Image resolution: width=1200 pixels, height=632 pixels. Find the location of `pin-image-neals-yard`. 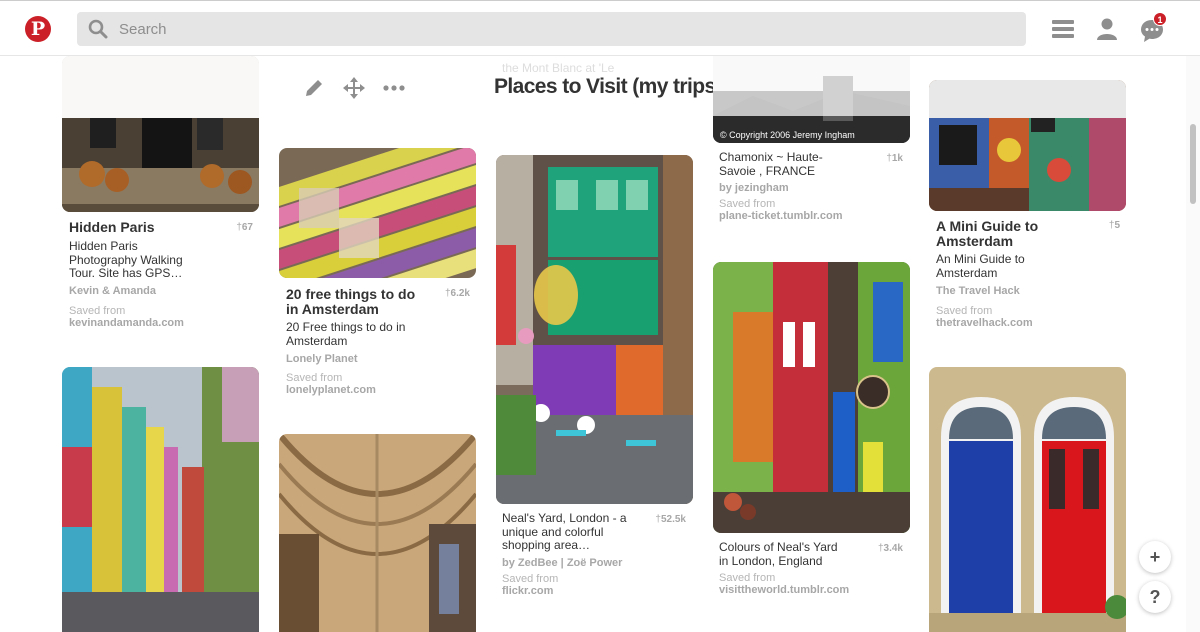

pin-image-neals-yard is located at coordinates (594, 329).